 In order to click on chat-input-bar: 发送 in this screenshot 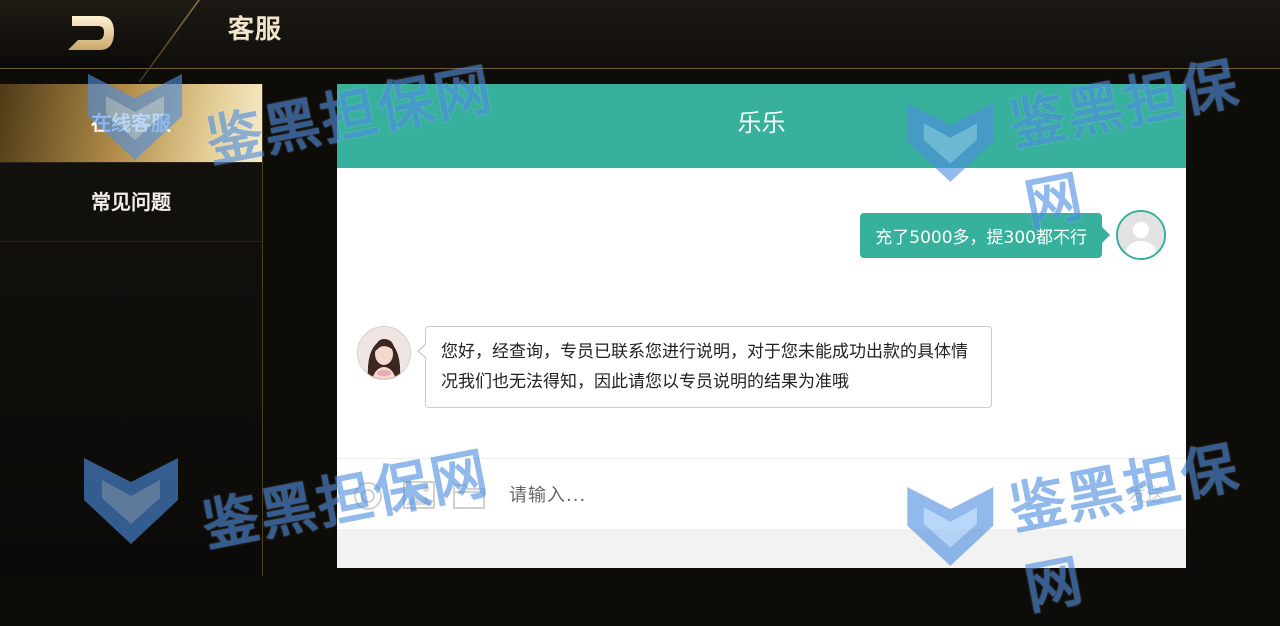, I will do `click(761, 493)`.